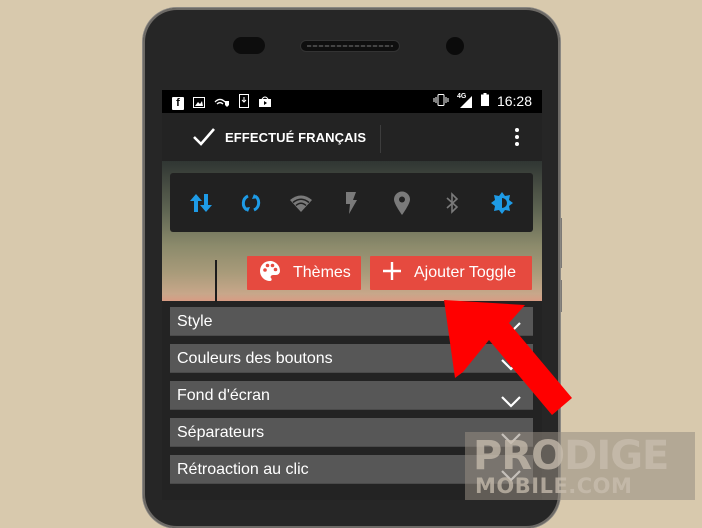 The image size is (702, 528). What do you see at coordinates (351, 358) in the screenshot?
I see `section-button-colors: Couleurs des boutons` at bounding box center [351, 358].